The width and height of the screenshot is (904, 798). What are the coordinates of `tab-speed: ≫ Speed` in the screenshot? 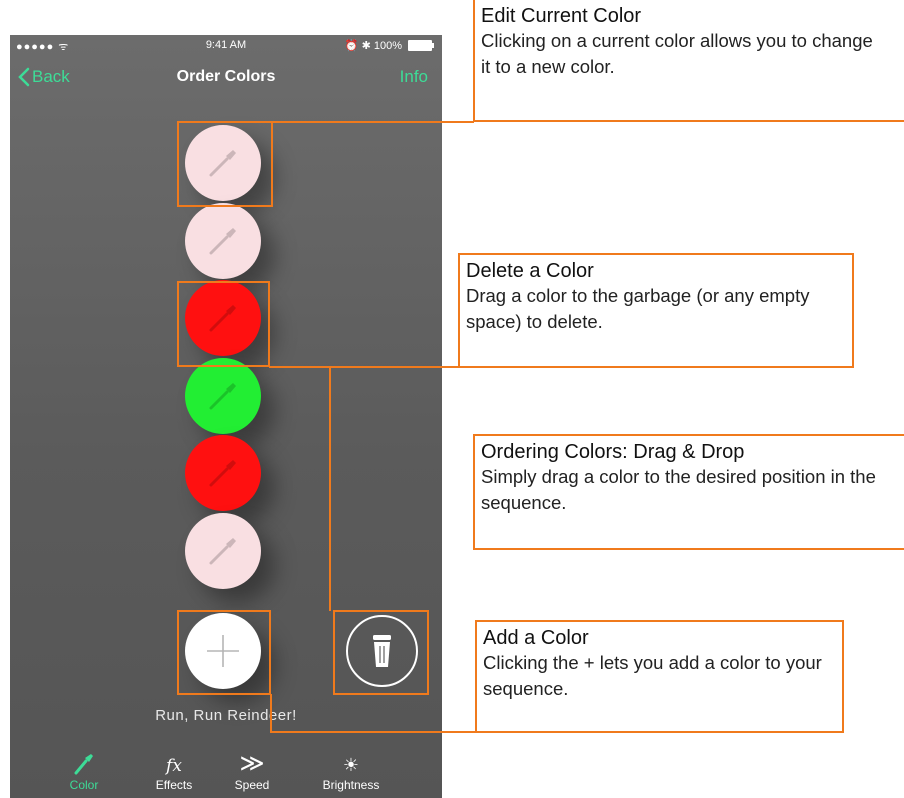 It's located at (252, 771).